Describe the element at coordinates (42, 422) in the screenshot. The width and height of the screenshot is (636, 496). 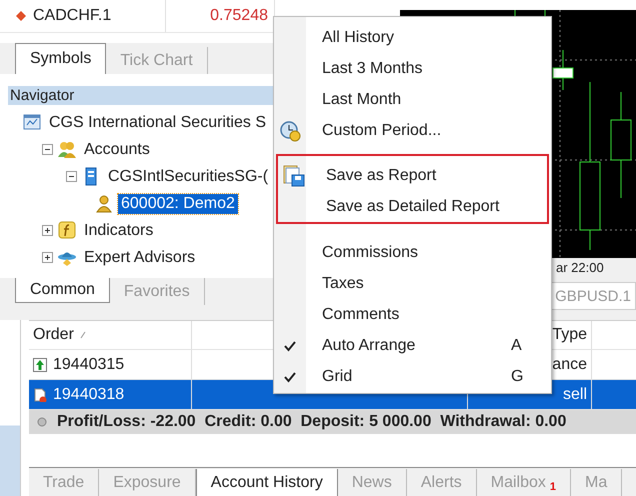
I see `status-dot-icon` at that location.